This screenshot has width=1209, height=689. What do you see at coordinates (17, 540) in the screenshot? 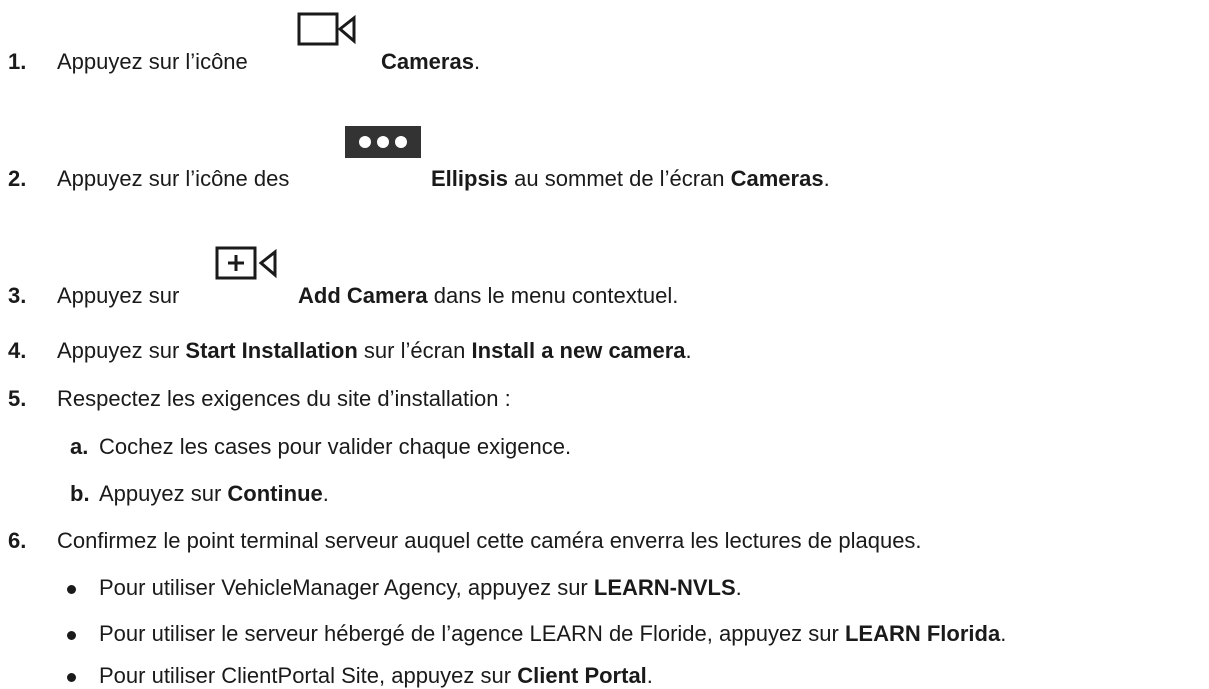
I see `step-number: 6.` at bounding box center [17, 540].